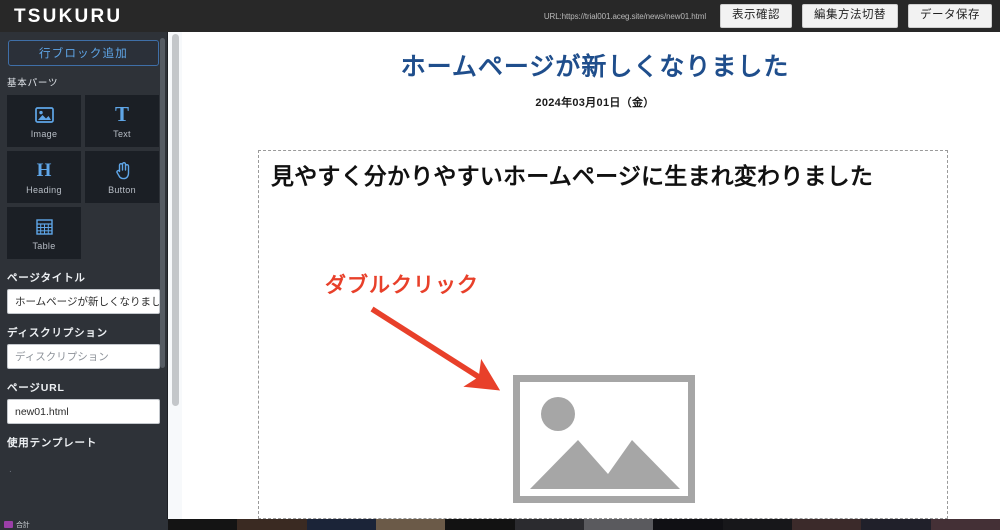 This screenshot has width=1000, height=530. I want to click on template-value: ., so click(10, 469).